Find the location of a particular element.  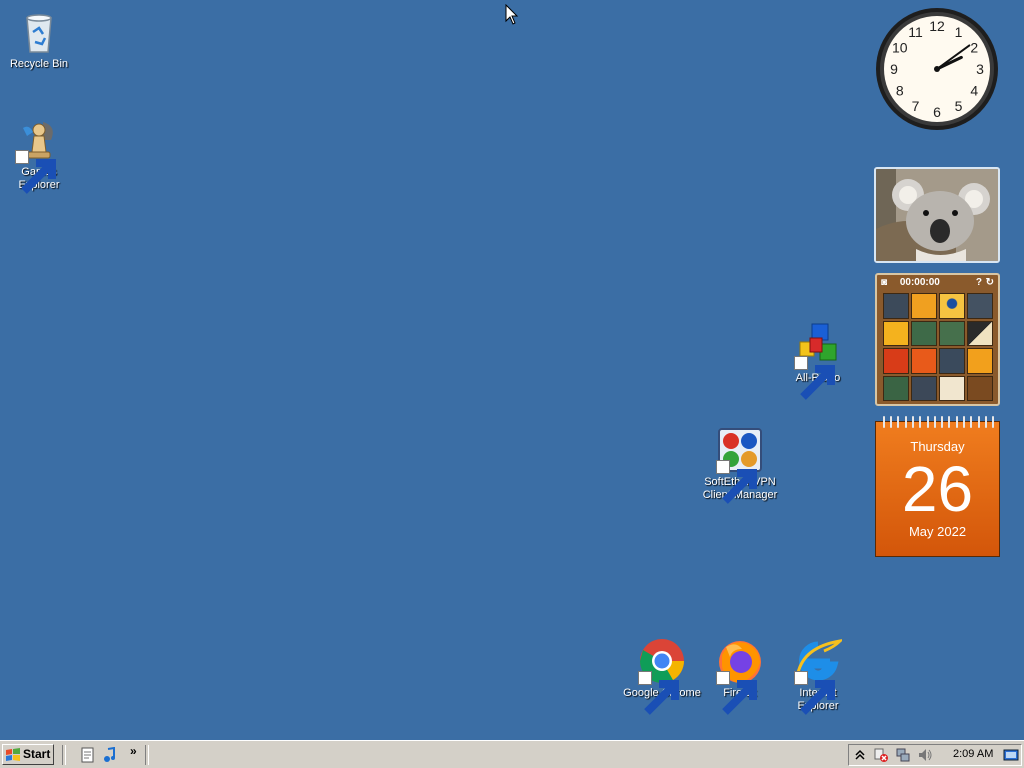

taskbar: Start » 2:09 AM is located at coordinates (512, 754).